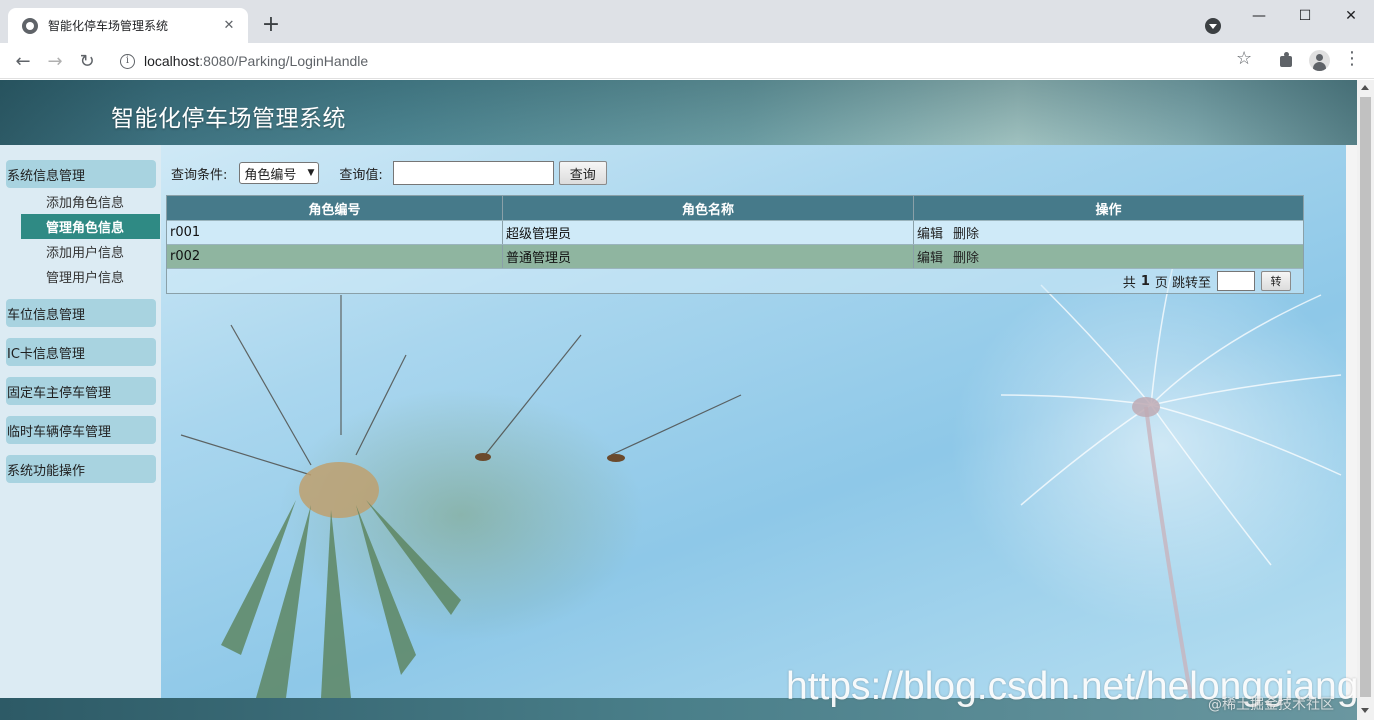 The image size is (1374, 720). Describe the element at coordinates (284, 61) in the screenshot. I see `url-path: :8080/Parking/LoginHandle` at that location.